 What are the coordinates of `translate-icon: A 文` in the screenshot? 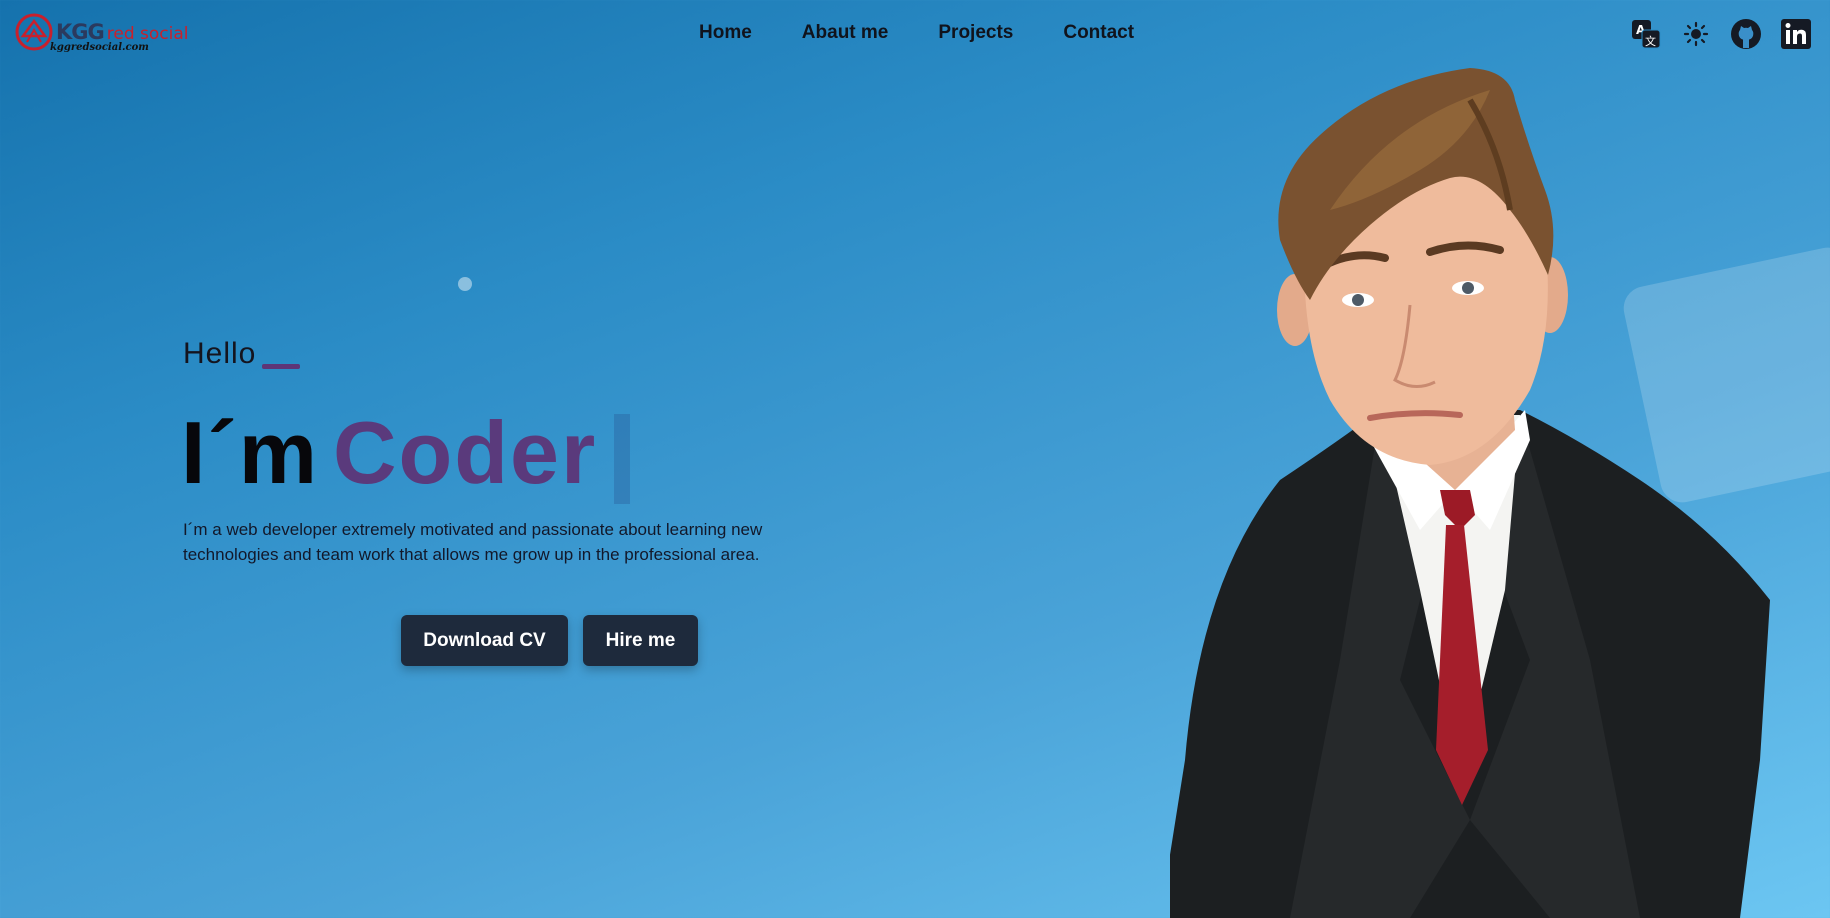 It's located at (1646, 34).